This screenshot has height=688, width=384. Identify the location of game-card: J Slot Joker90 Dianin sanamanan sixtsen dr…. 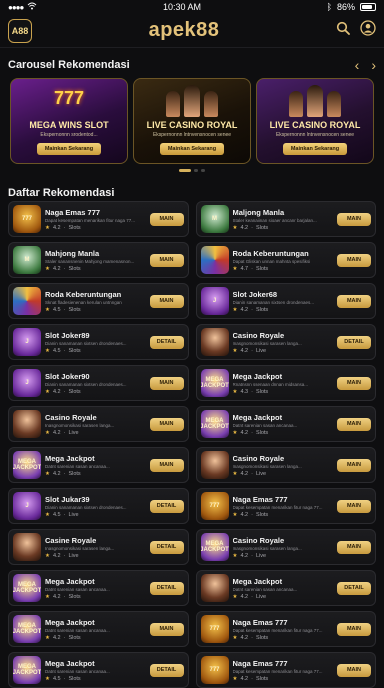
(98, 383).